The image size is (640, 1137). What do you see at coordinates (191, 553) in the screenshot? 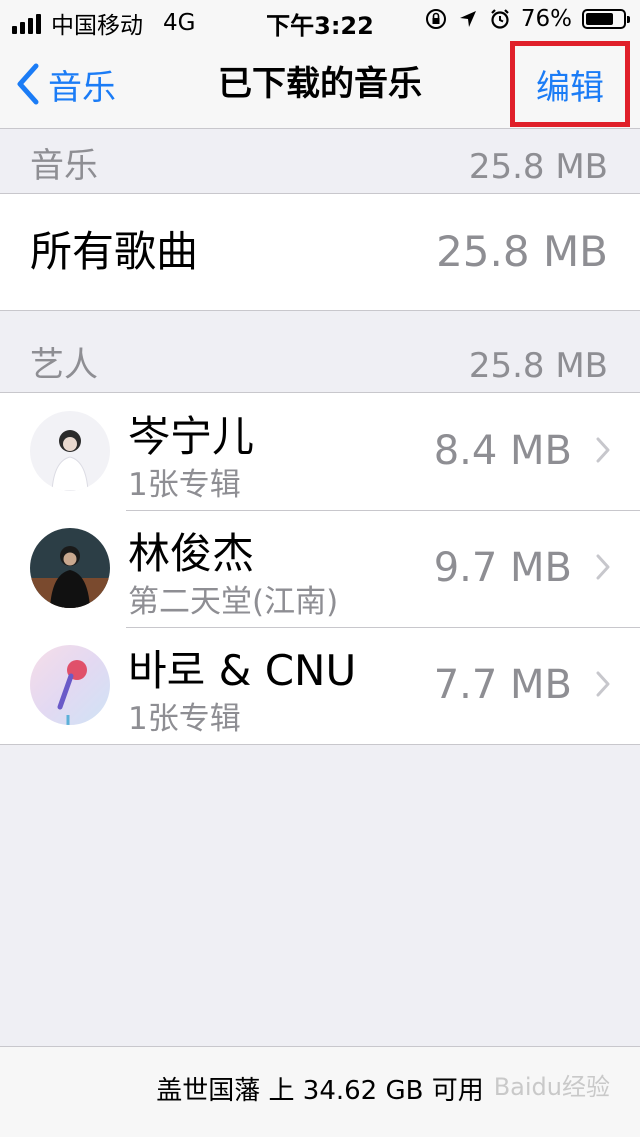
I see `artist-name: 林俊杰` at bounding box center [191, 553].